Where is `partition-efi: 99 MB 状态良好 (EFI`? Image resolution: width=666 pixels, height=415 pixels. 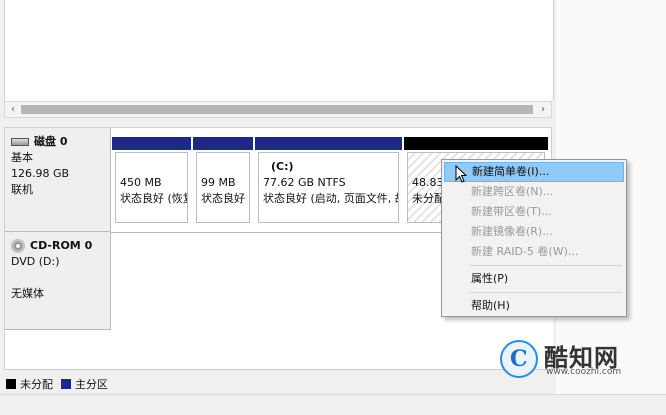 partition-efi: 99 MB 状态良好 (EFI is located at coordinates (223, 183).